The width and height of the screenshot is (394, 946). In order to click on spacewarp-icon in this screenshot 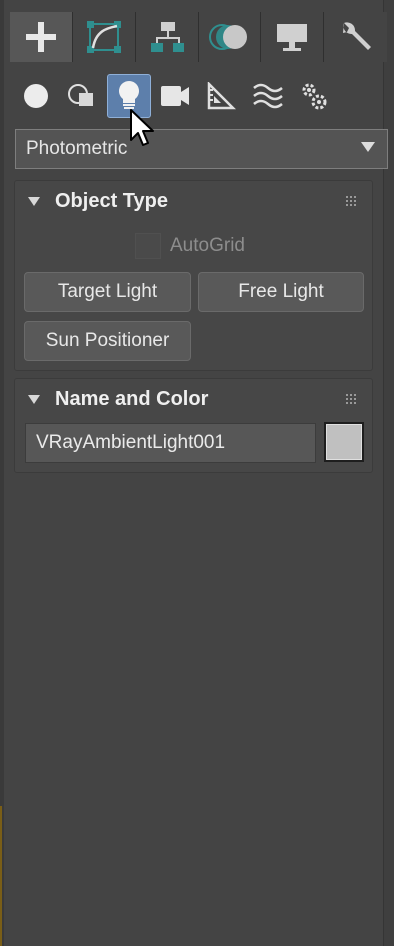, I will do `click(268, 96)`.